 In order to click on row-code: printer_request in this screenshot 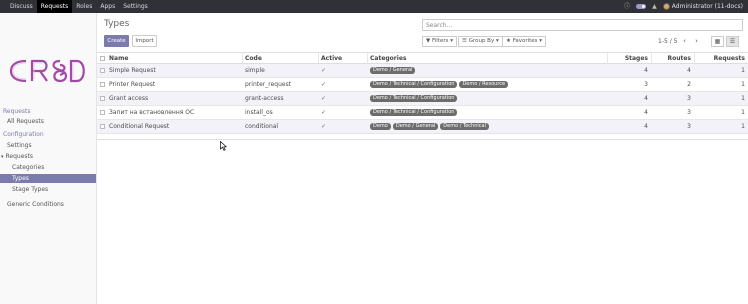, I will do `click(268, 84)`.